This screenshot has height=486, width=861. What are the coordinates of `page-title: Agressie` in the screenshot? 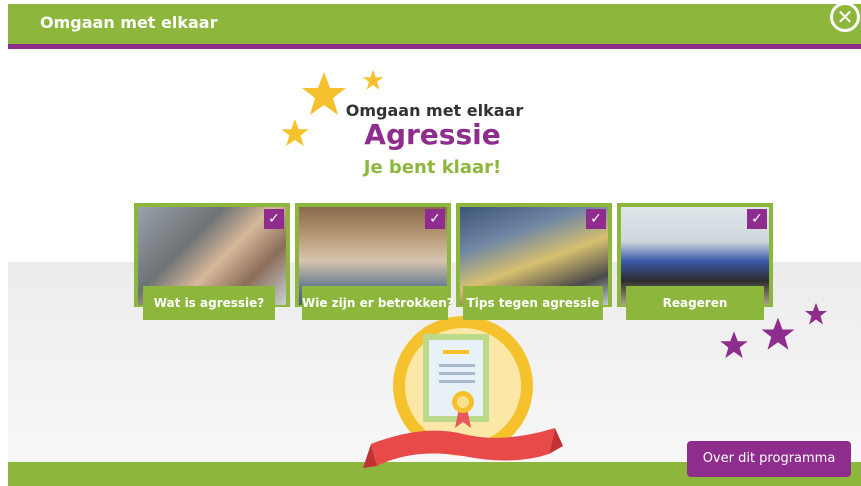 It's located at (432, 134).